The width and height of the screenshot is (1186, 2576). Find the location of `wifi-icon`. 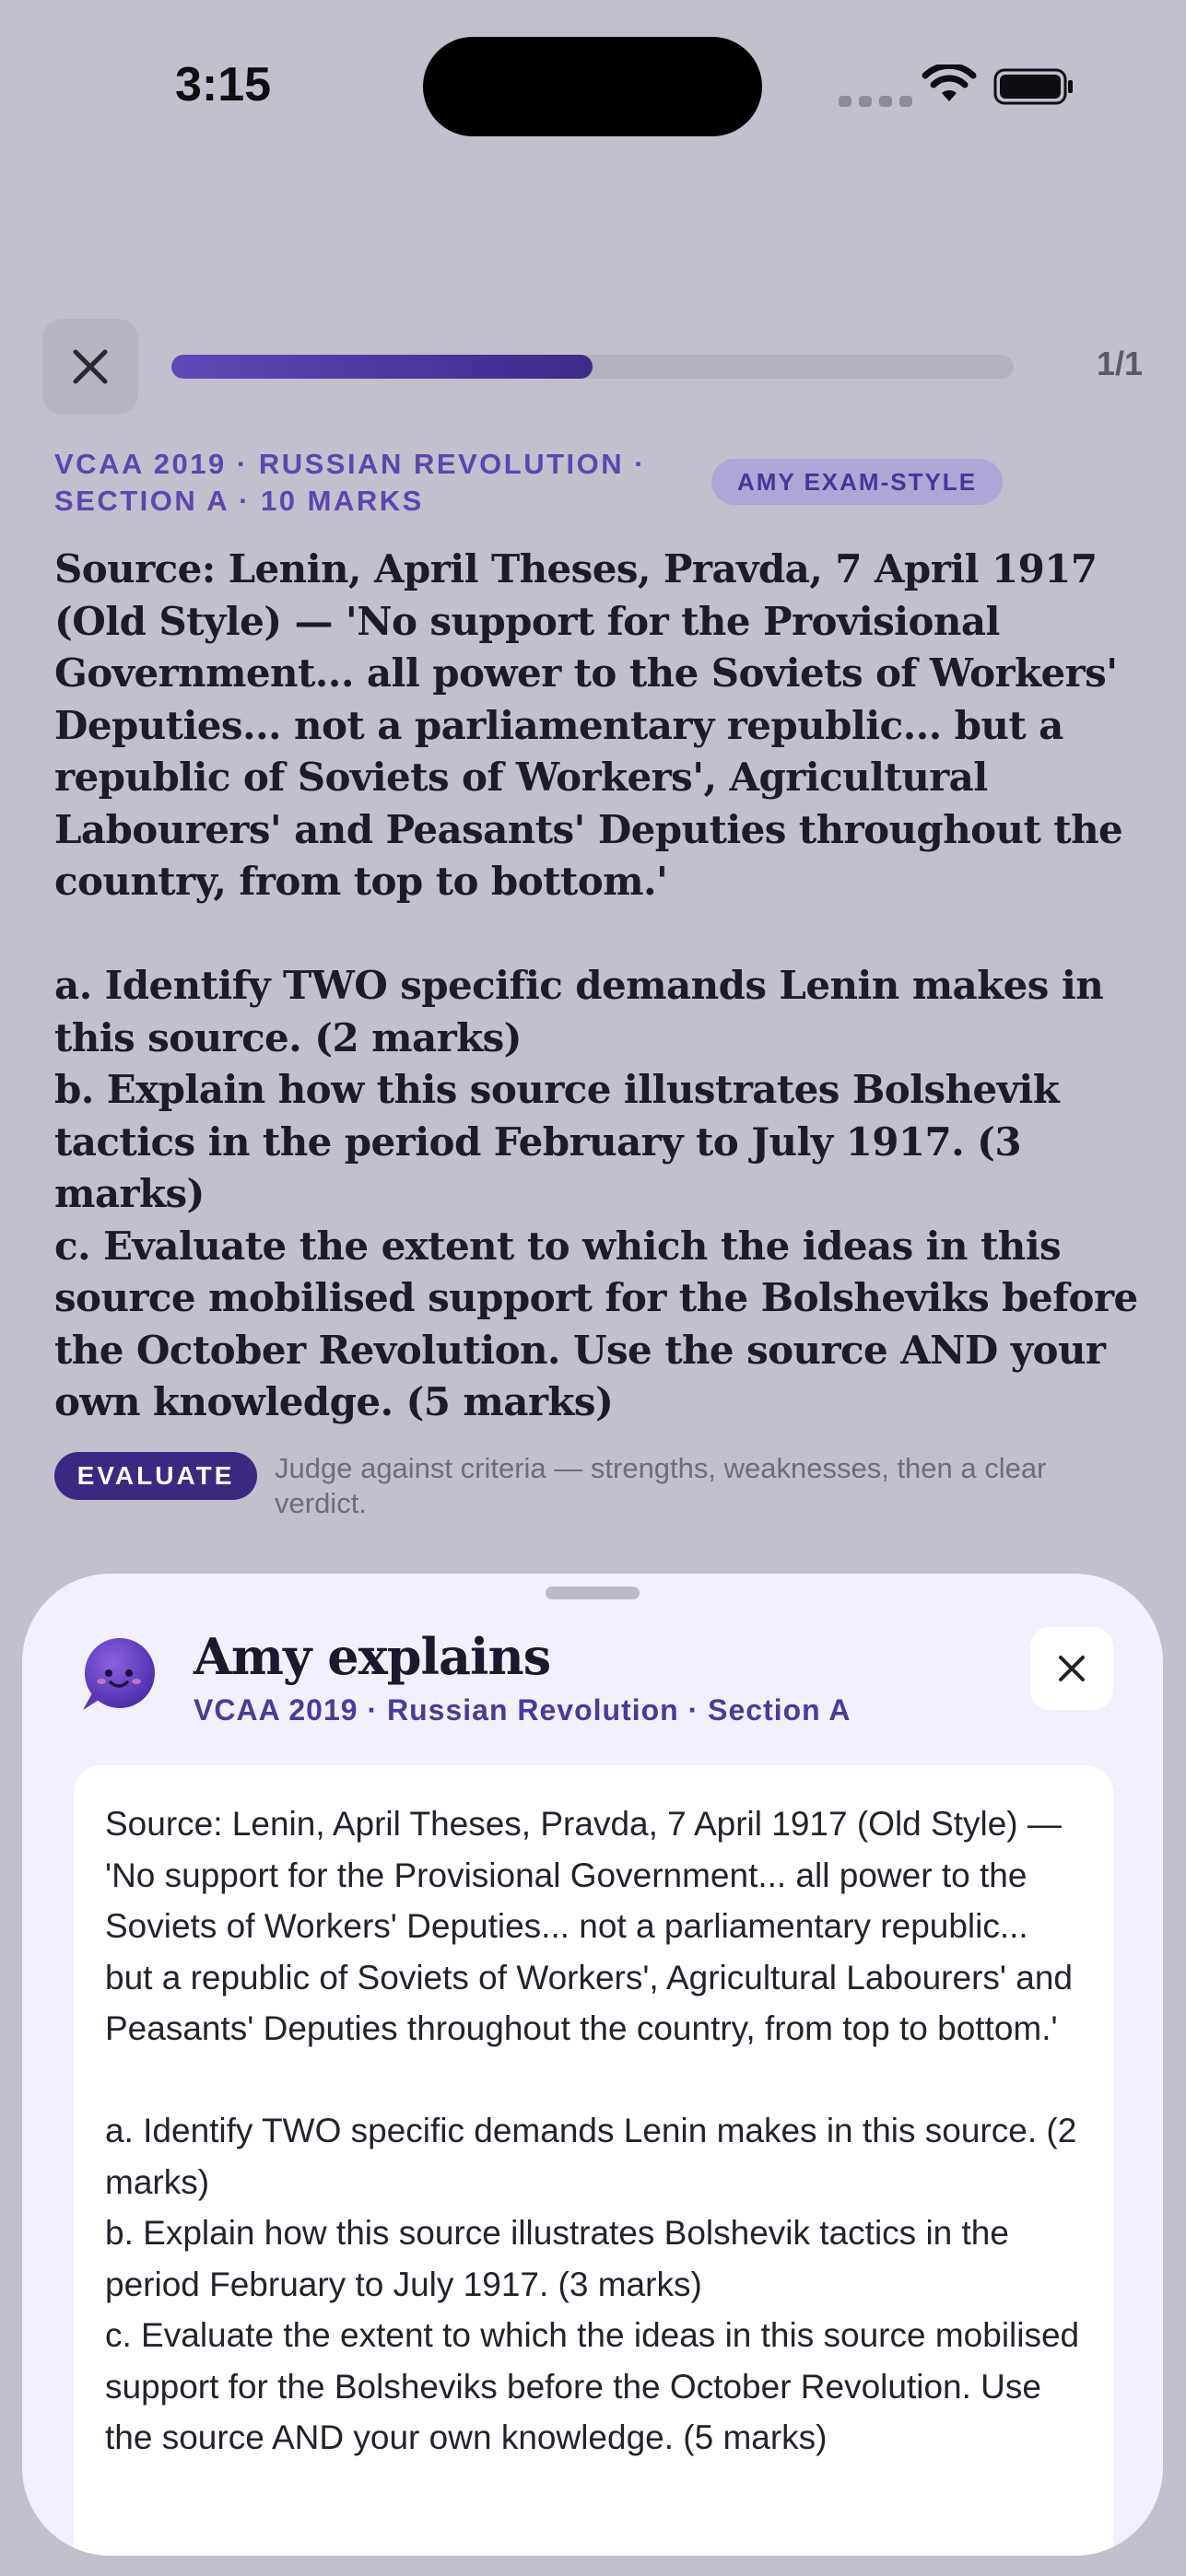

wifi-icon is located at coordinates (949, 82).